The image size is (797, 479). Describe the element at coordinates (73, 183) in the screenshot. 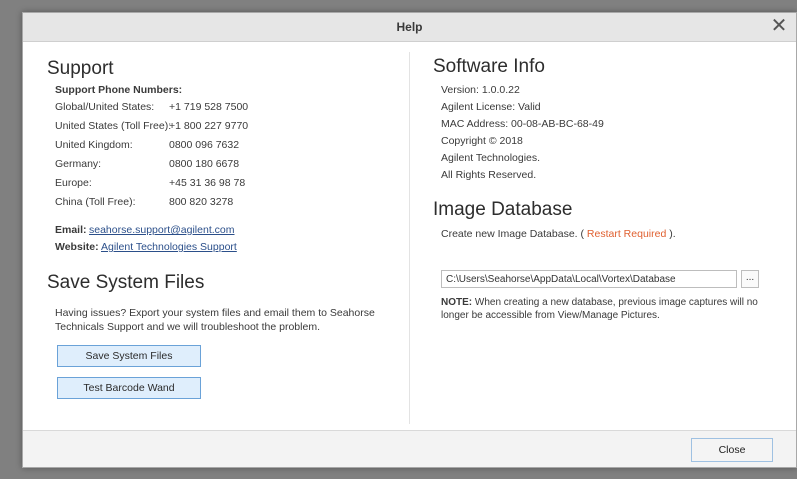

I see `phone-label-europe: Europe:` at that location.